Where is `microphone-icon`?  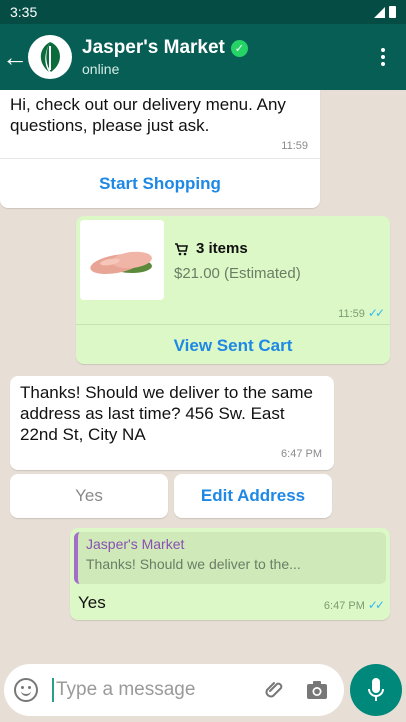
microphone-icon is located at coordinates (376, 689).